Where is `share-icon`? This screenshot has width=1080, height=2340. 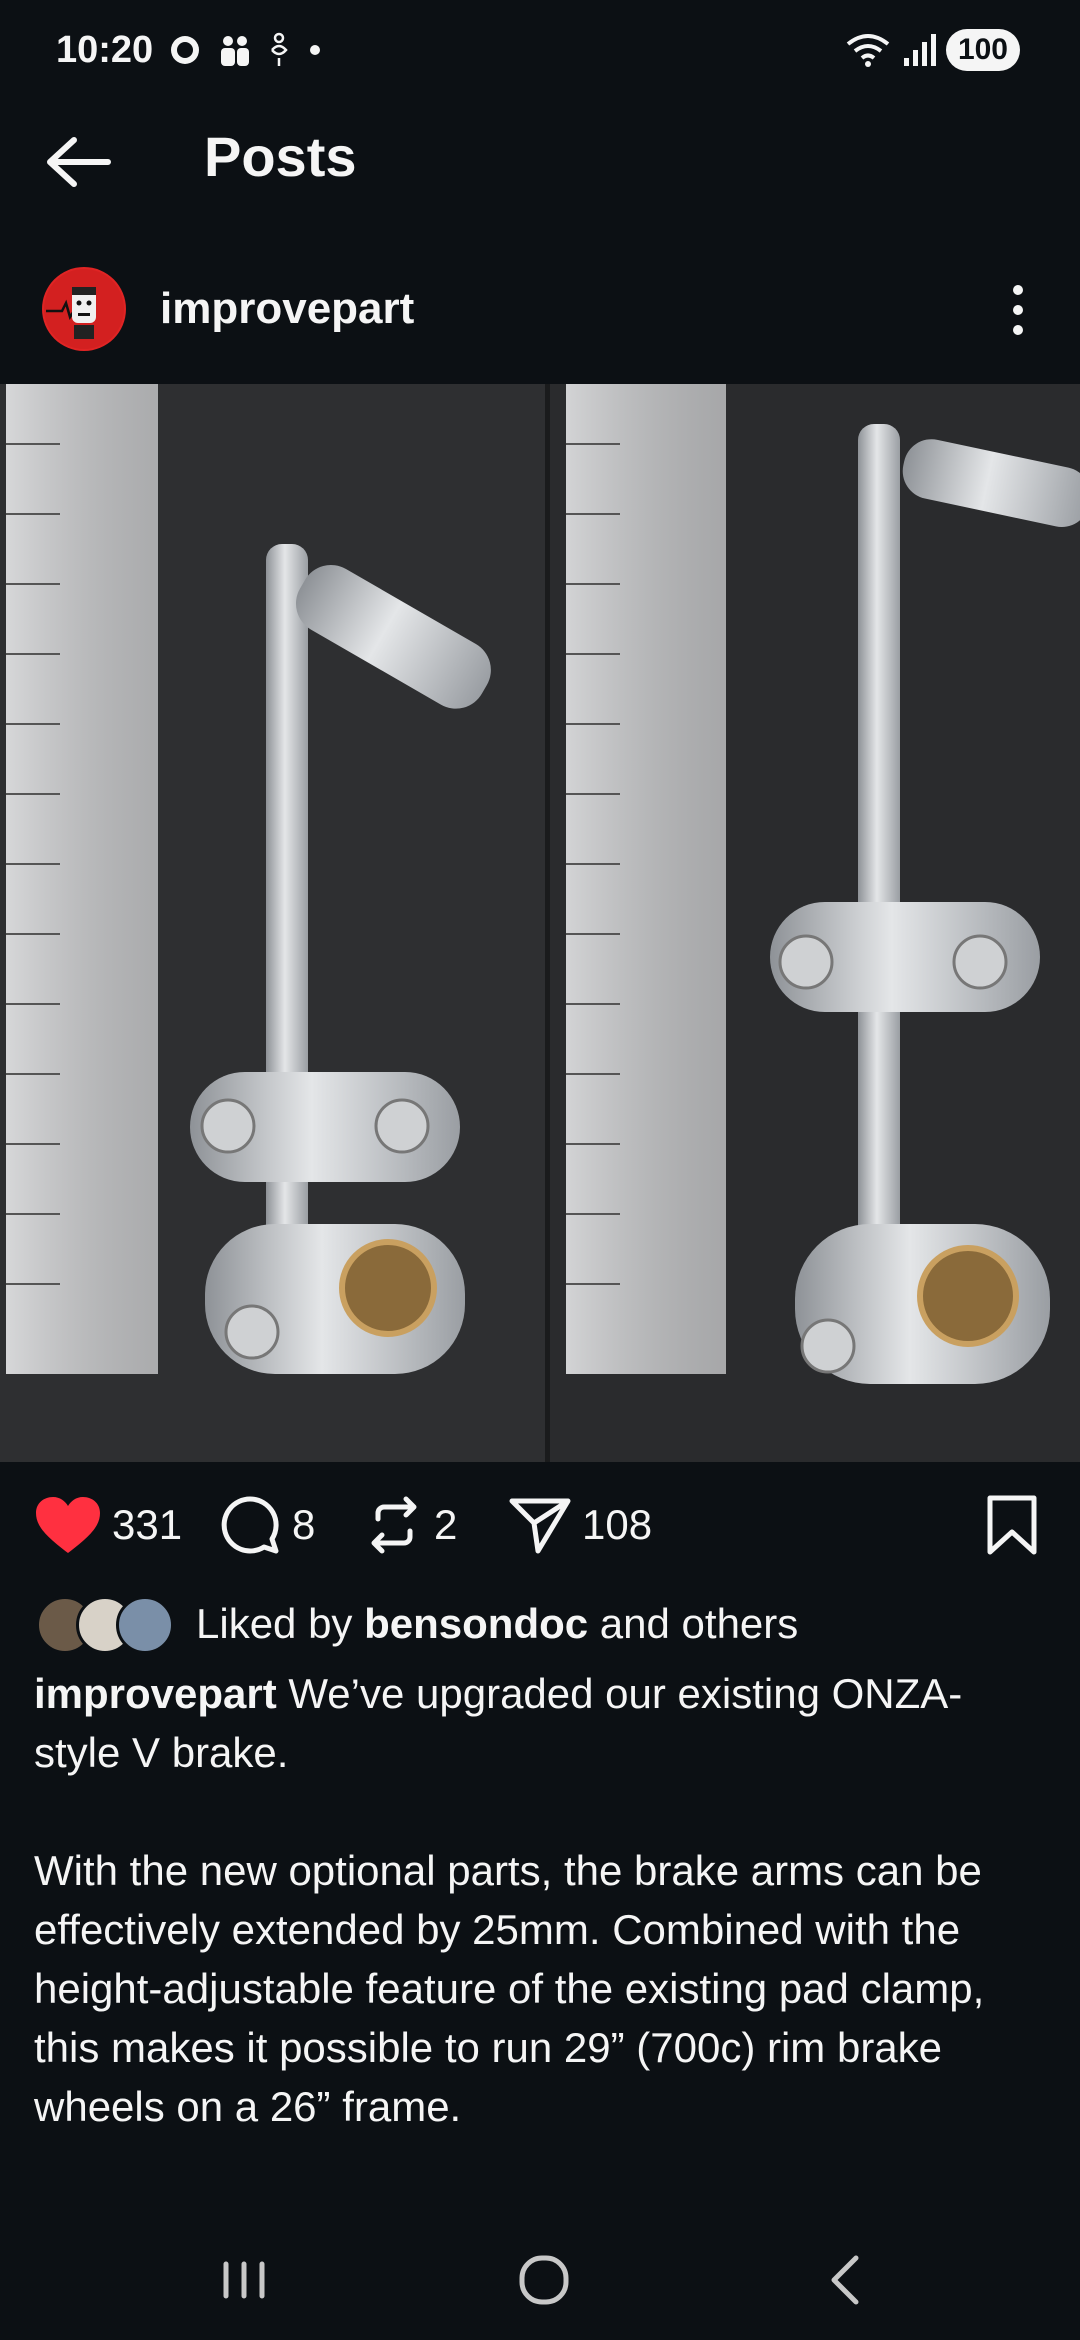
share-icon is located at coordinates (540, 1526).